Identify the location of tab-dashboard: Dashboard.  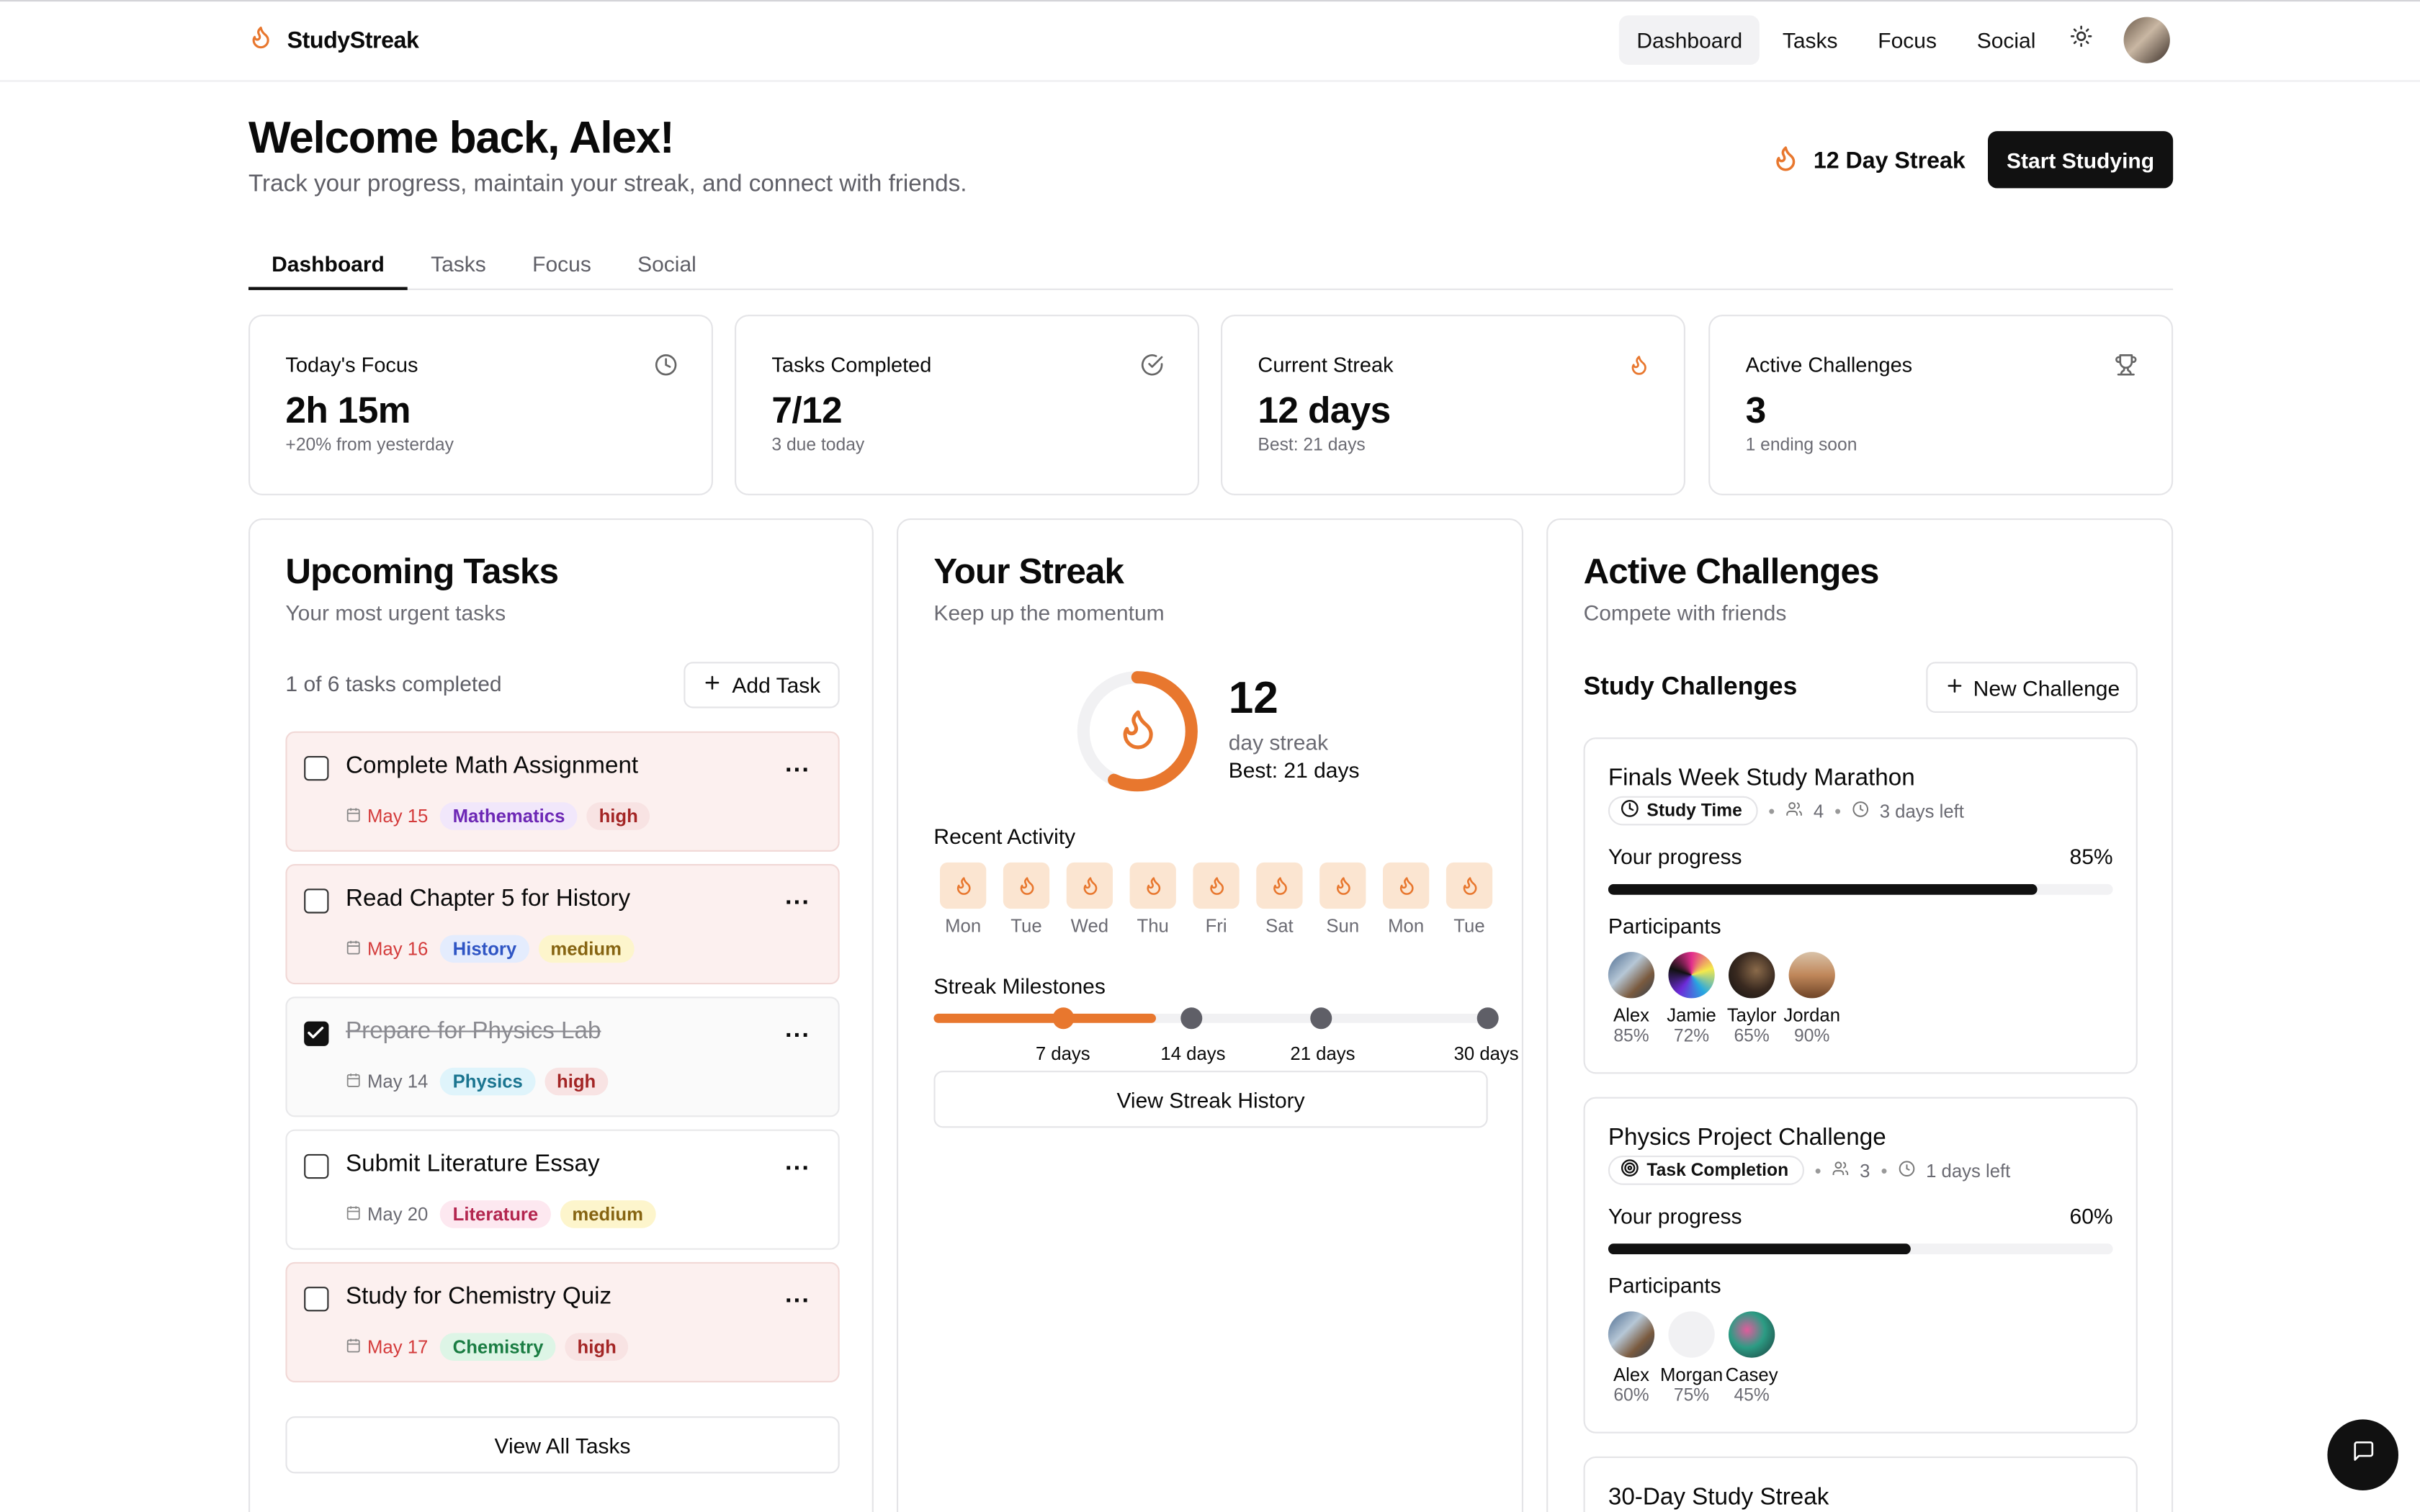
(328, 267).